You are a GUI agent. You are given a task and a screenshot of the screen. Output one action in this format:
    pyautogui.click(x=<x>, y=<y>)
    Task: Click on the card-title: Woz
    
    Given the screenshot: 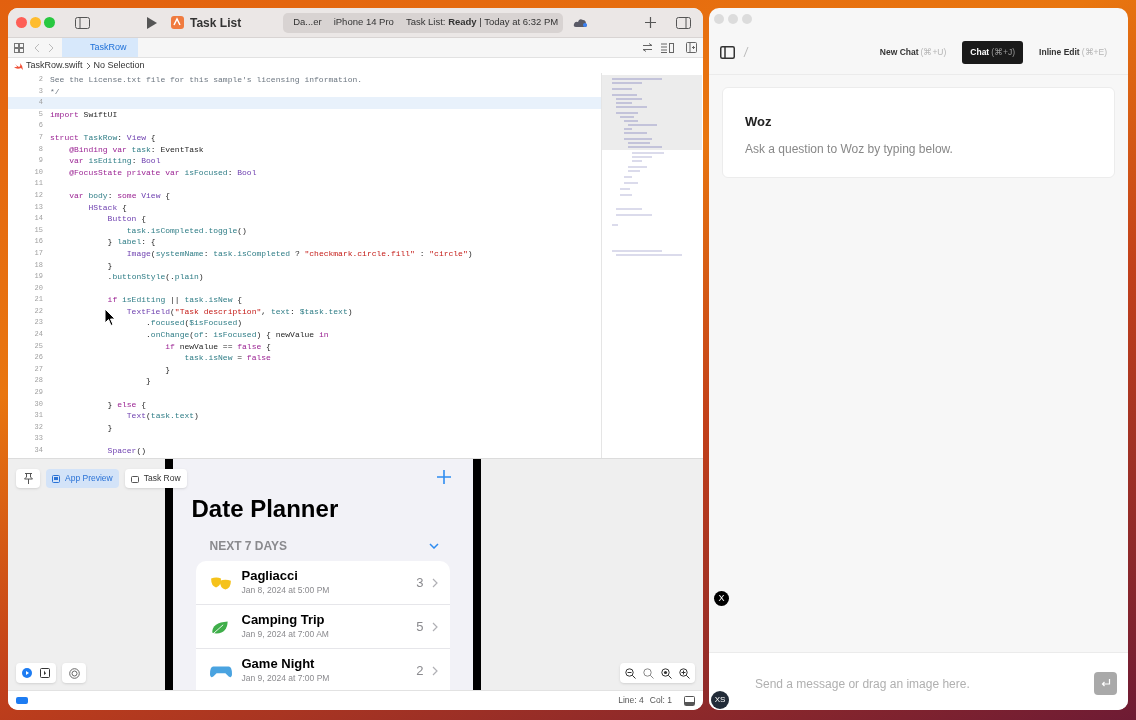 What is the action you would take?
    pyautogui.click(x=759, y=122)
    